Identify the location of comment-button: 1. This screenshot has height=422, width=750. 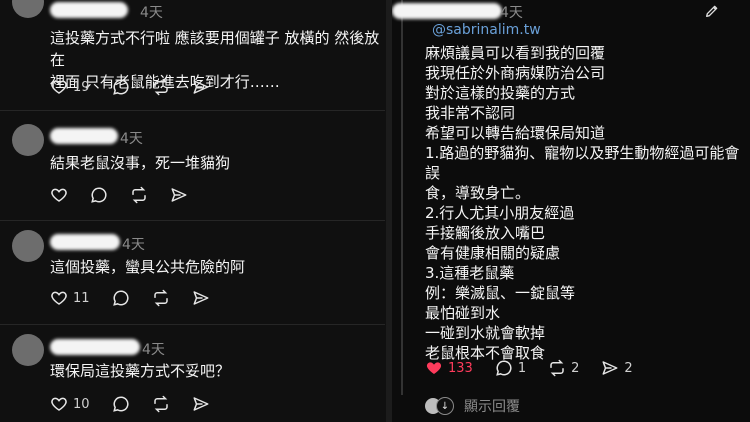
(510, 368).